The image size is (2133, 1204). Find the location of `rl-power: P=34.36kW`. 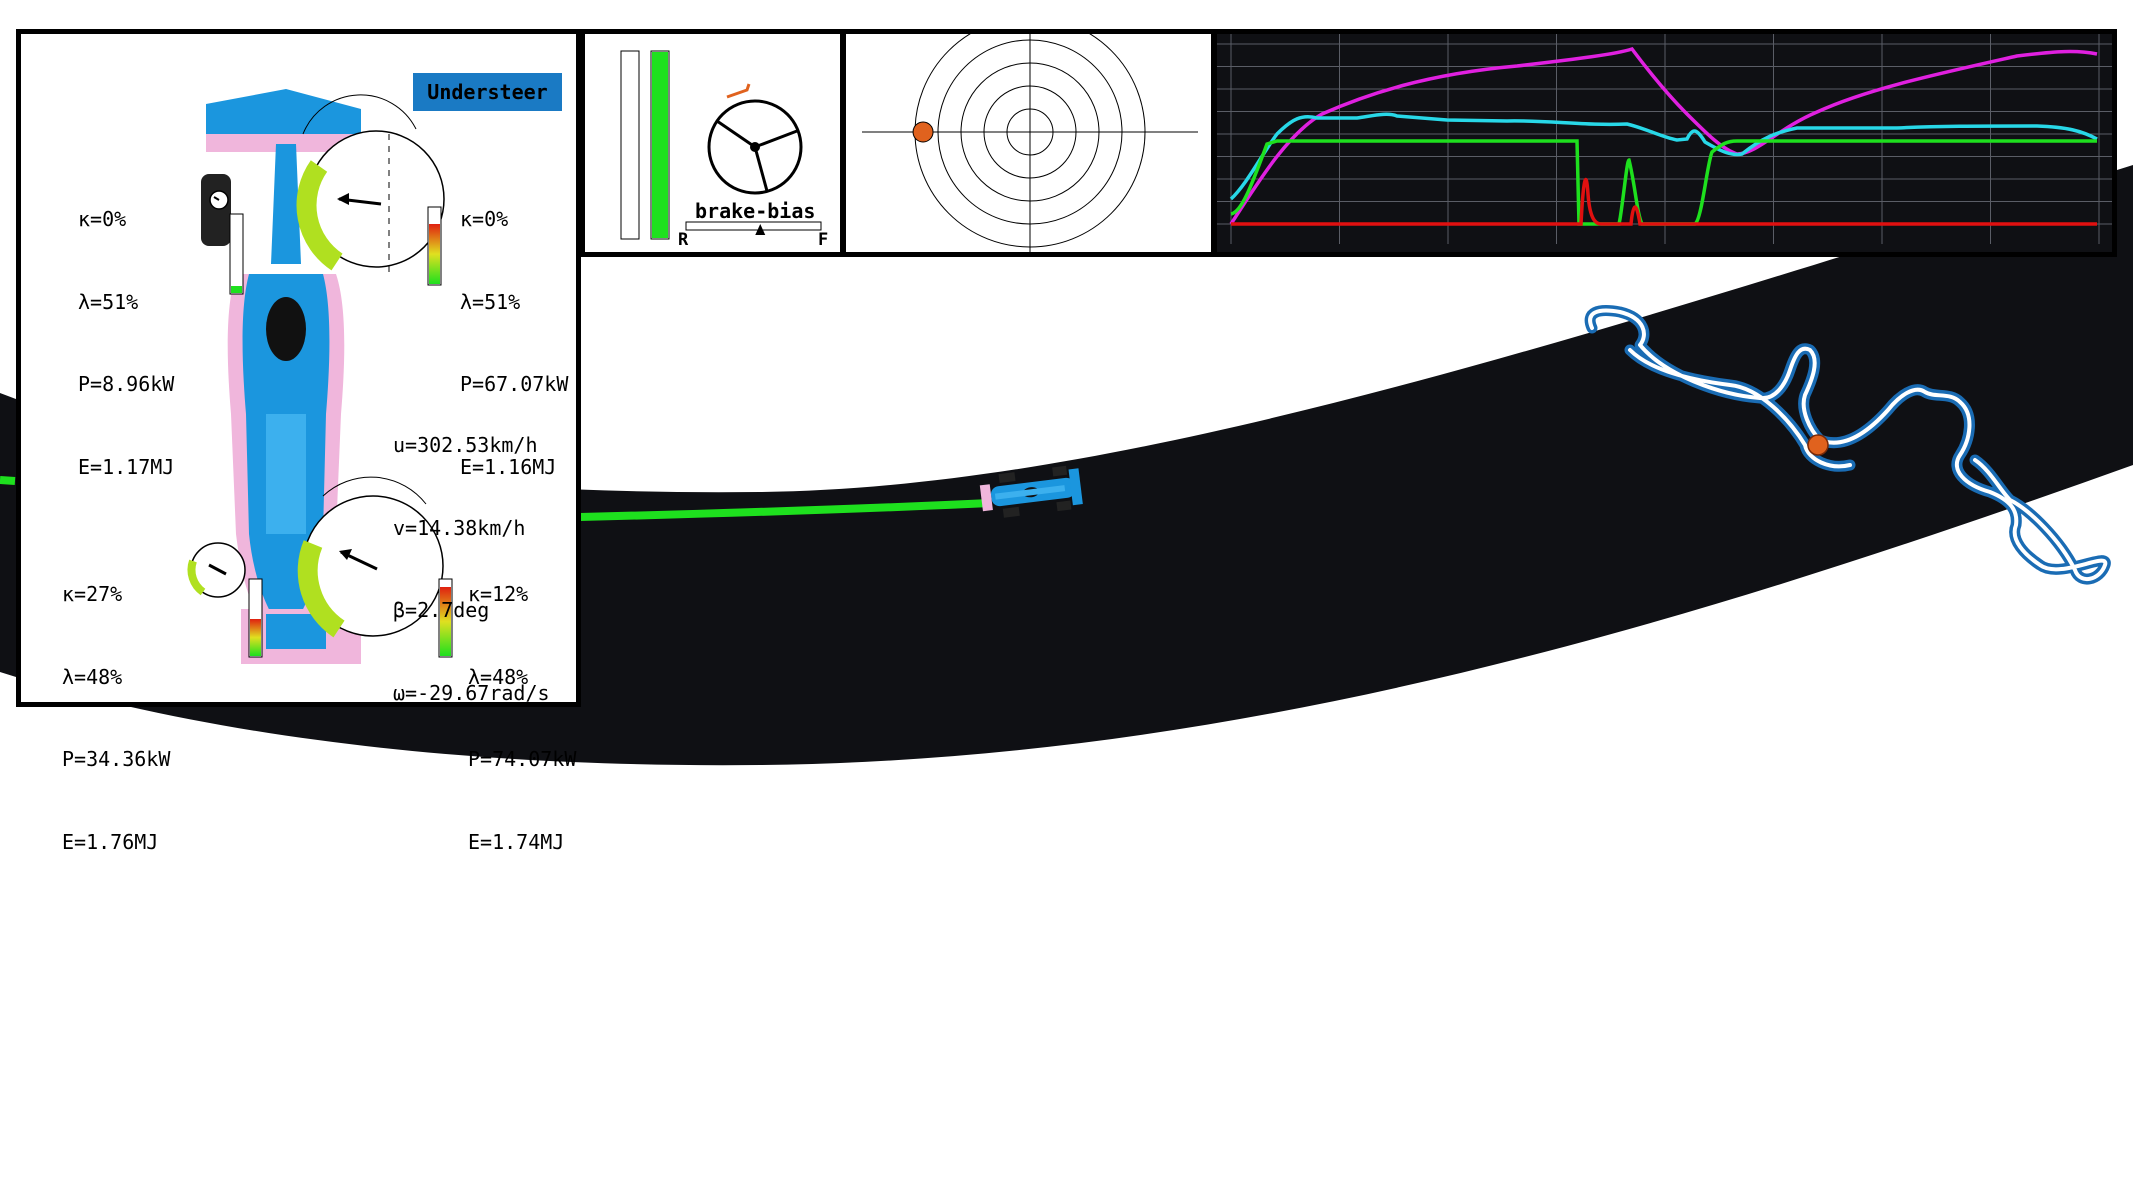

rl-power: P=34.36kW is located at coordinates (116, 759).